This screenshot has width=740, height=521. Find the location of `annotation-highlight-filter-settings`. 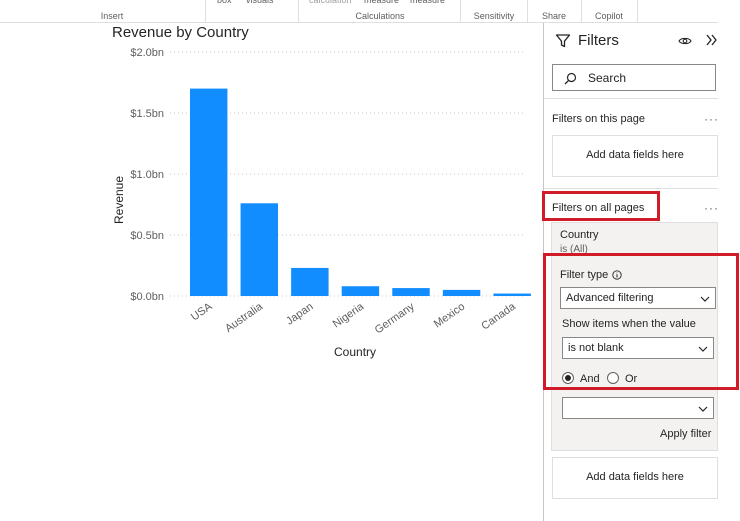

annotation-highlight-filter-settings is located at coordinates (641, 321).